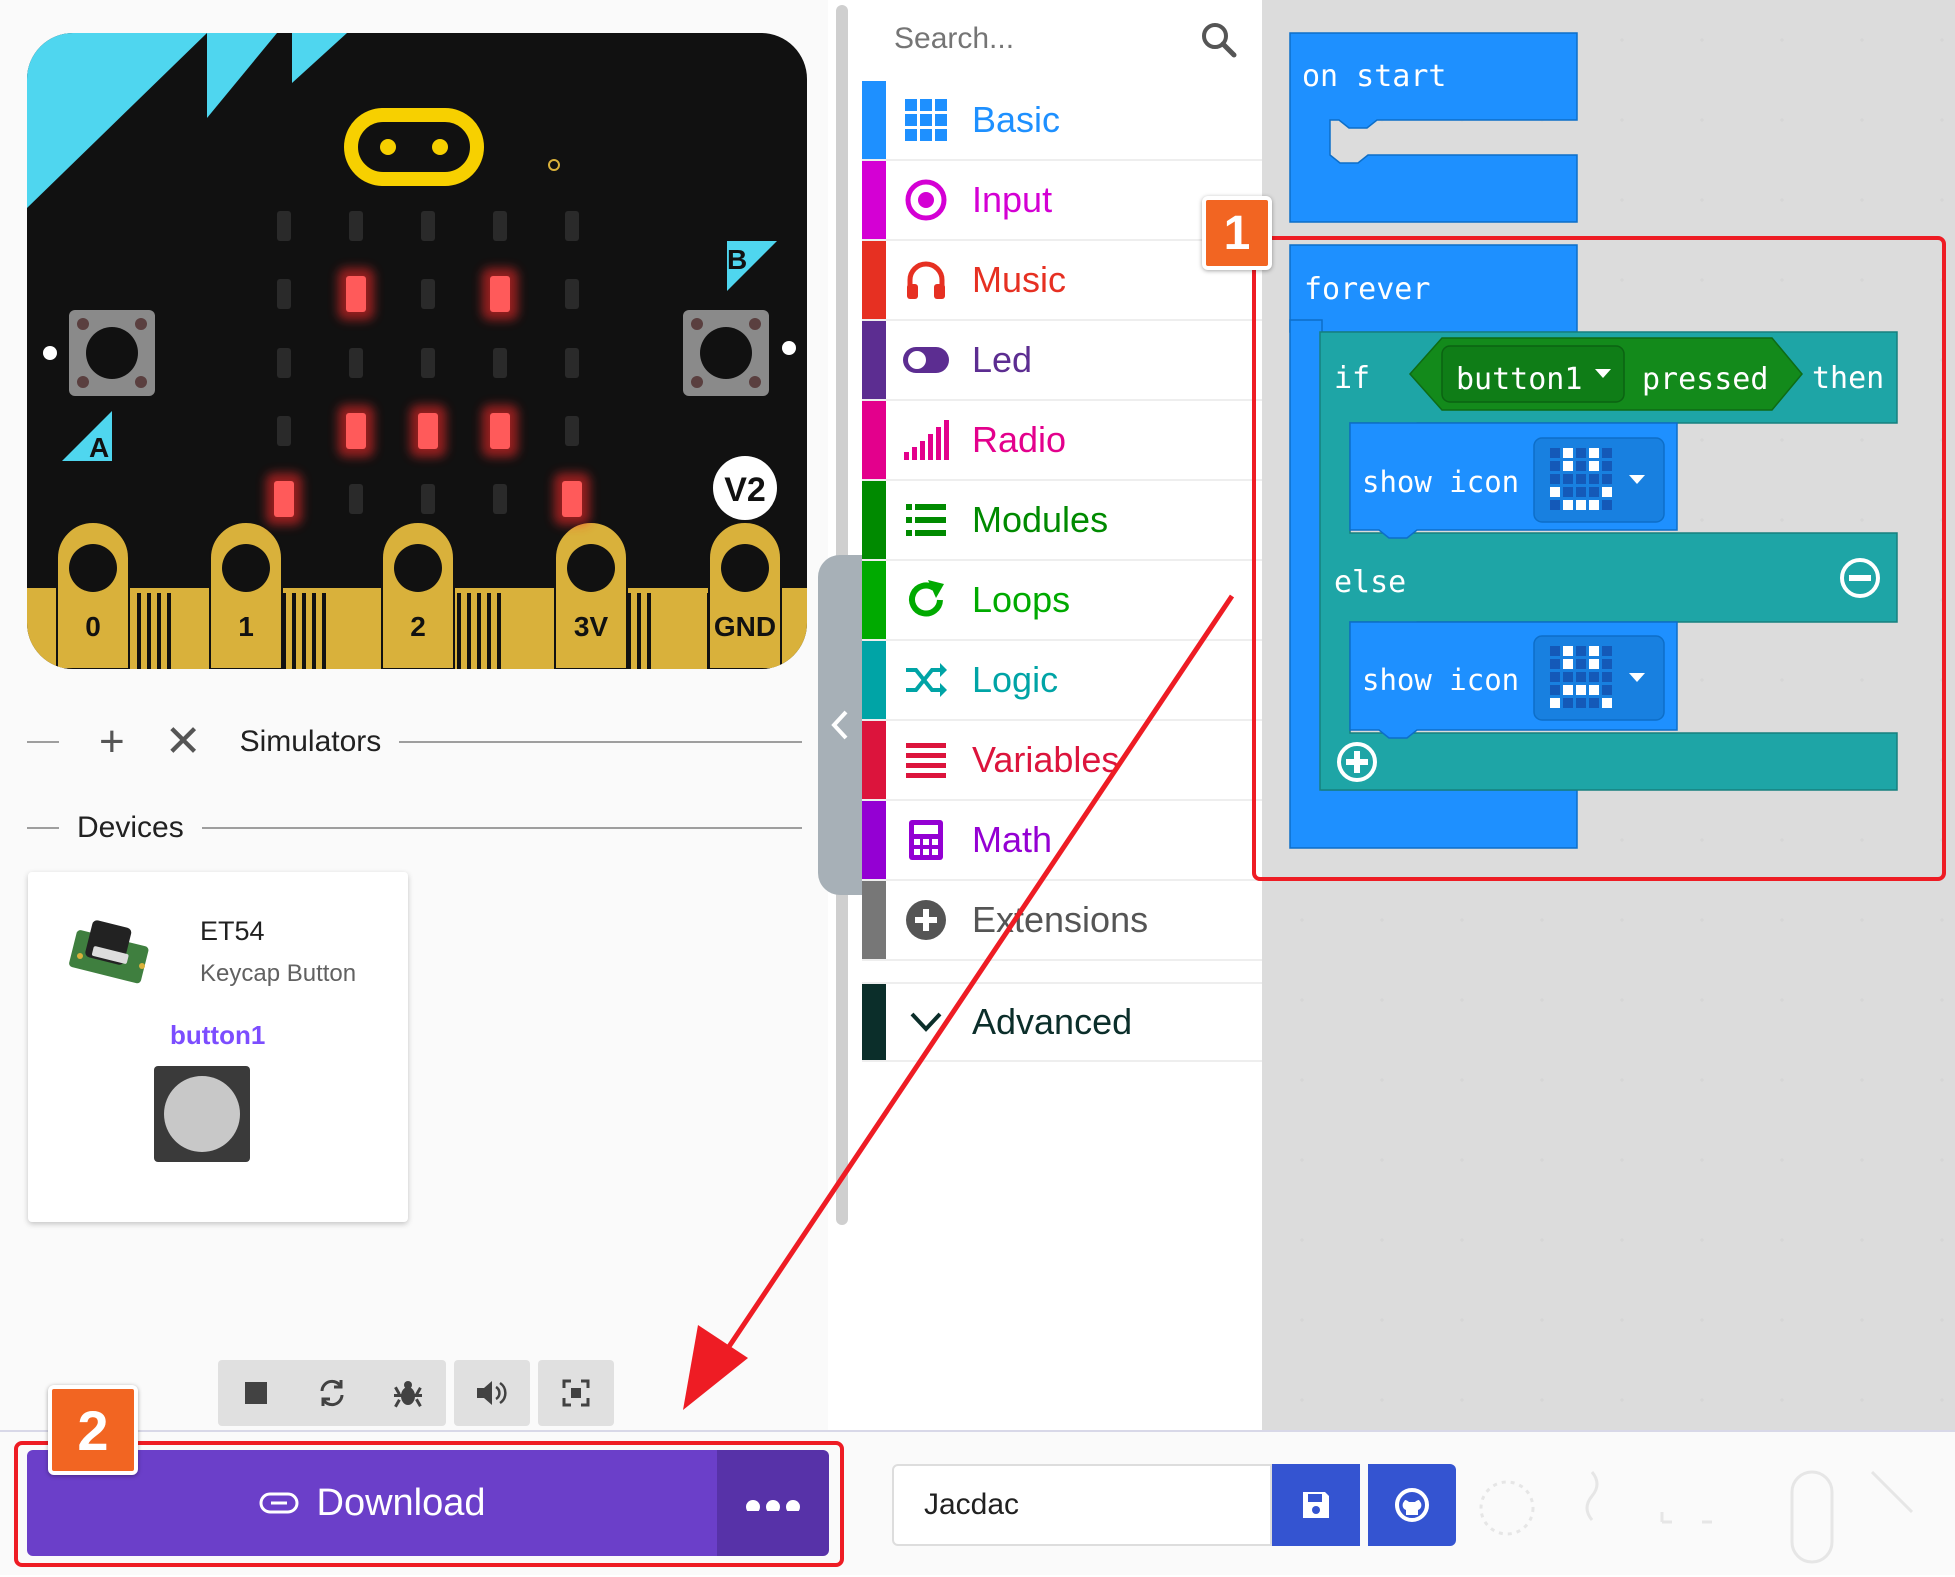  What do you see at coordinates (278, 973) in the screenshot?
I see `device-description: Keycap Button` at bounding box center [278, 973].